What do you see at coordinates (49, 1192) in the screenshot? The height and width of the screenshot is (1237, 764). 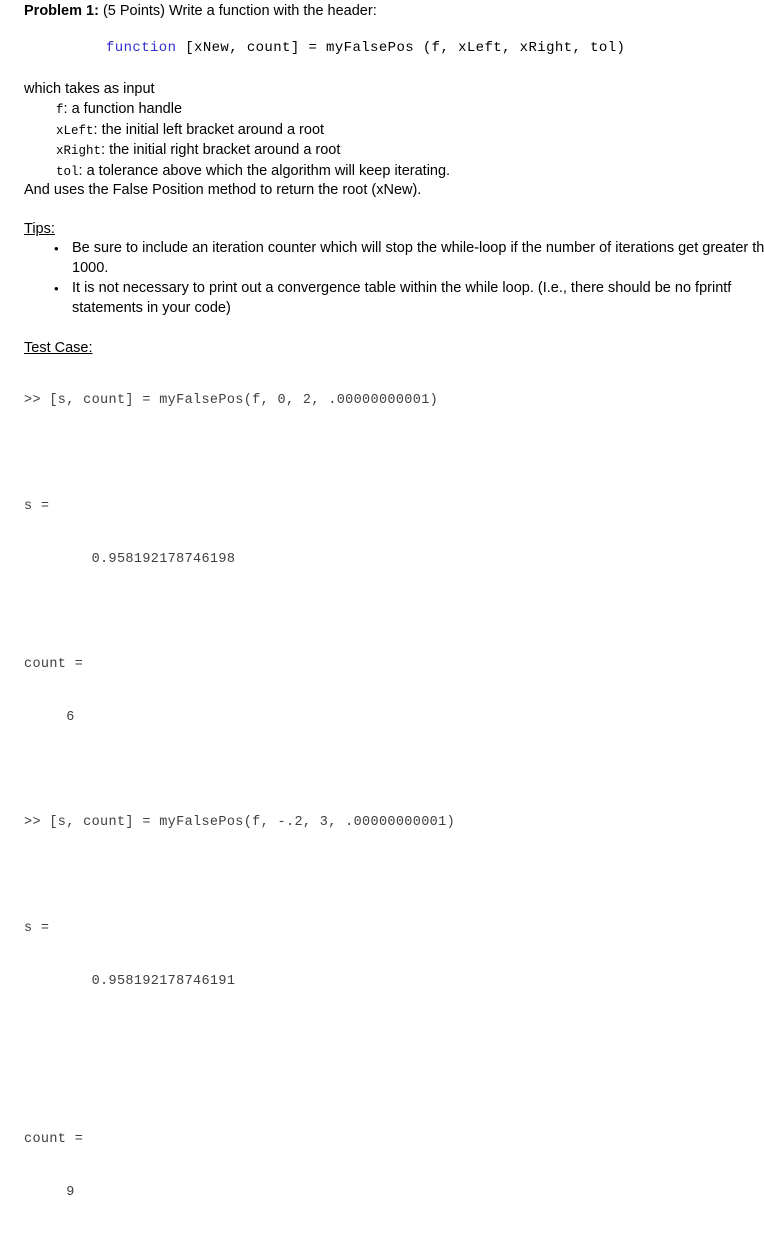 I see `console-line: 9` at bounding box center [49, 1192].